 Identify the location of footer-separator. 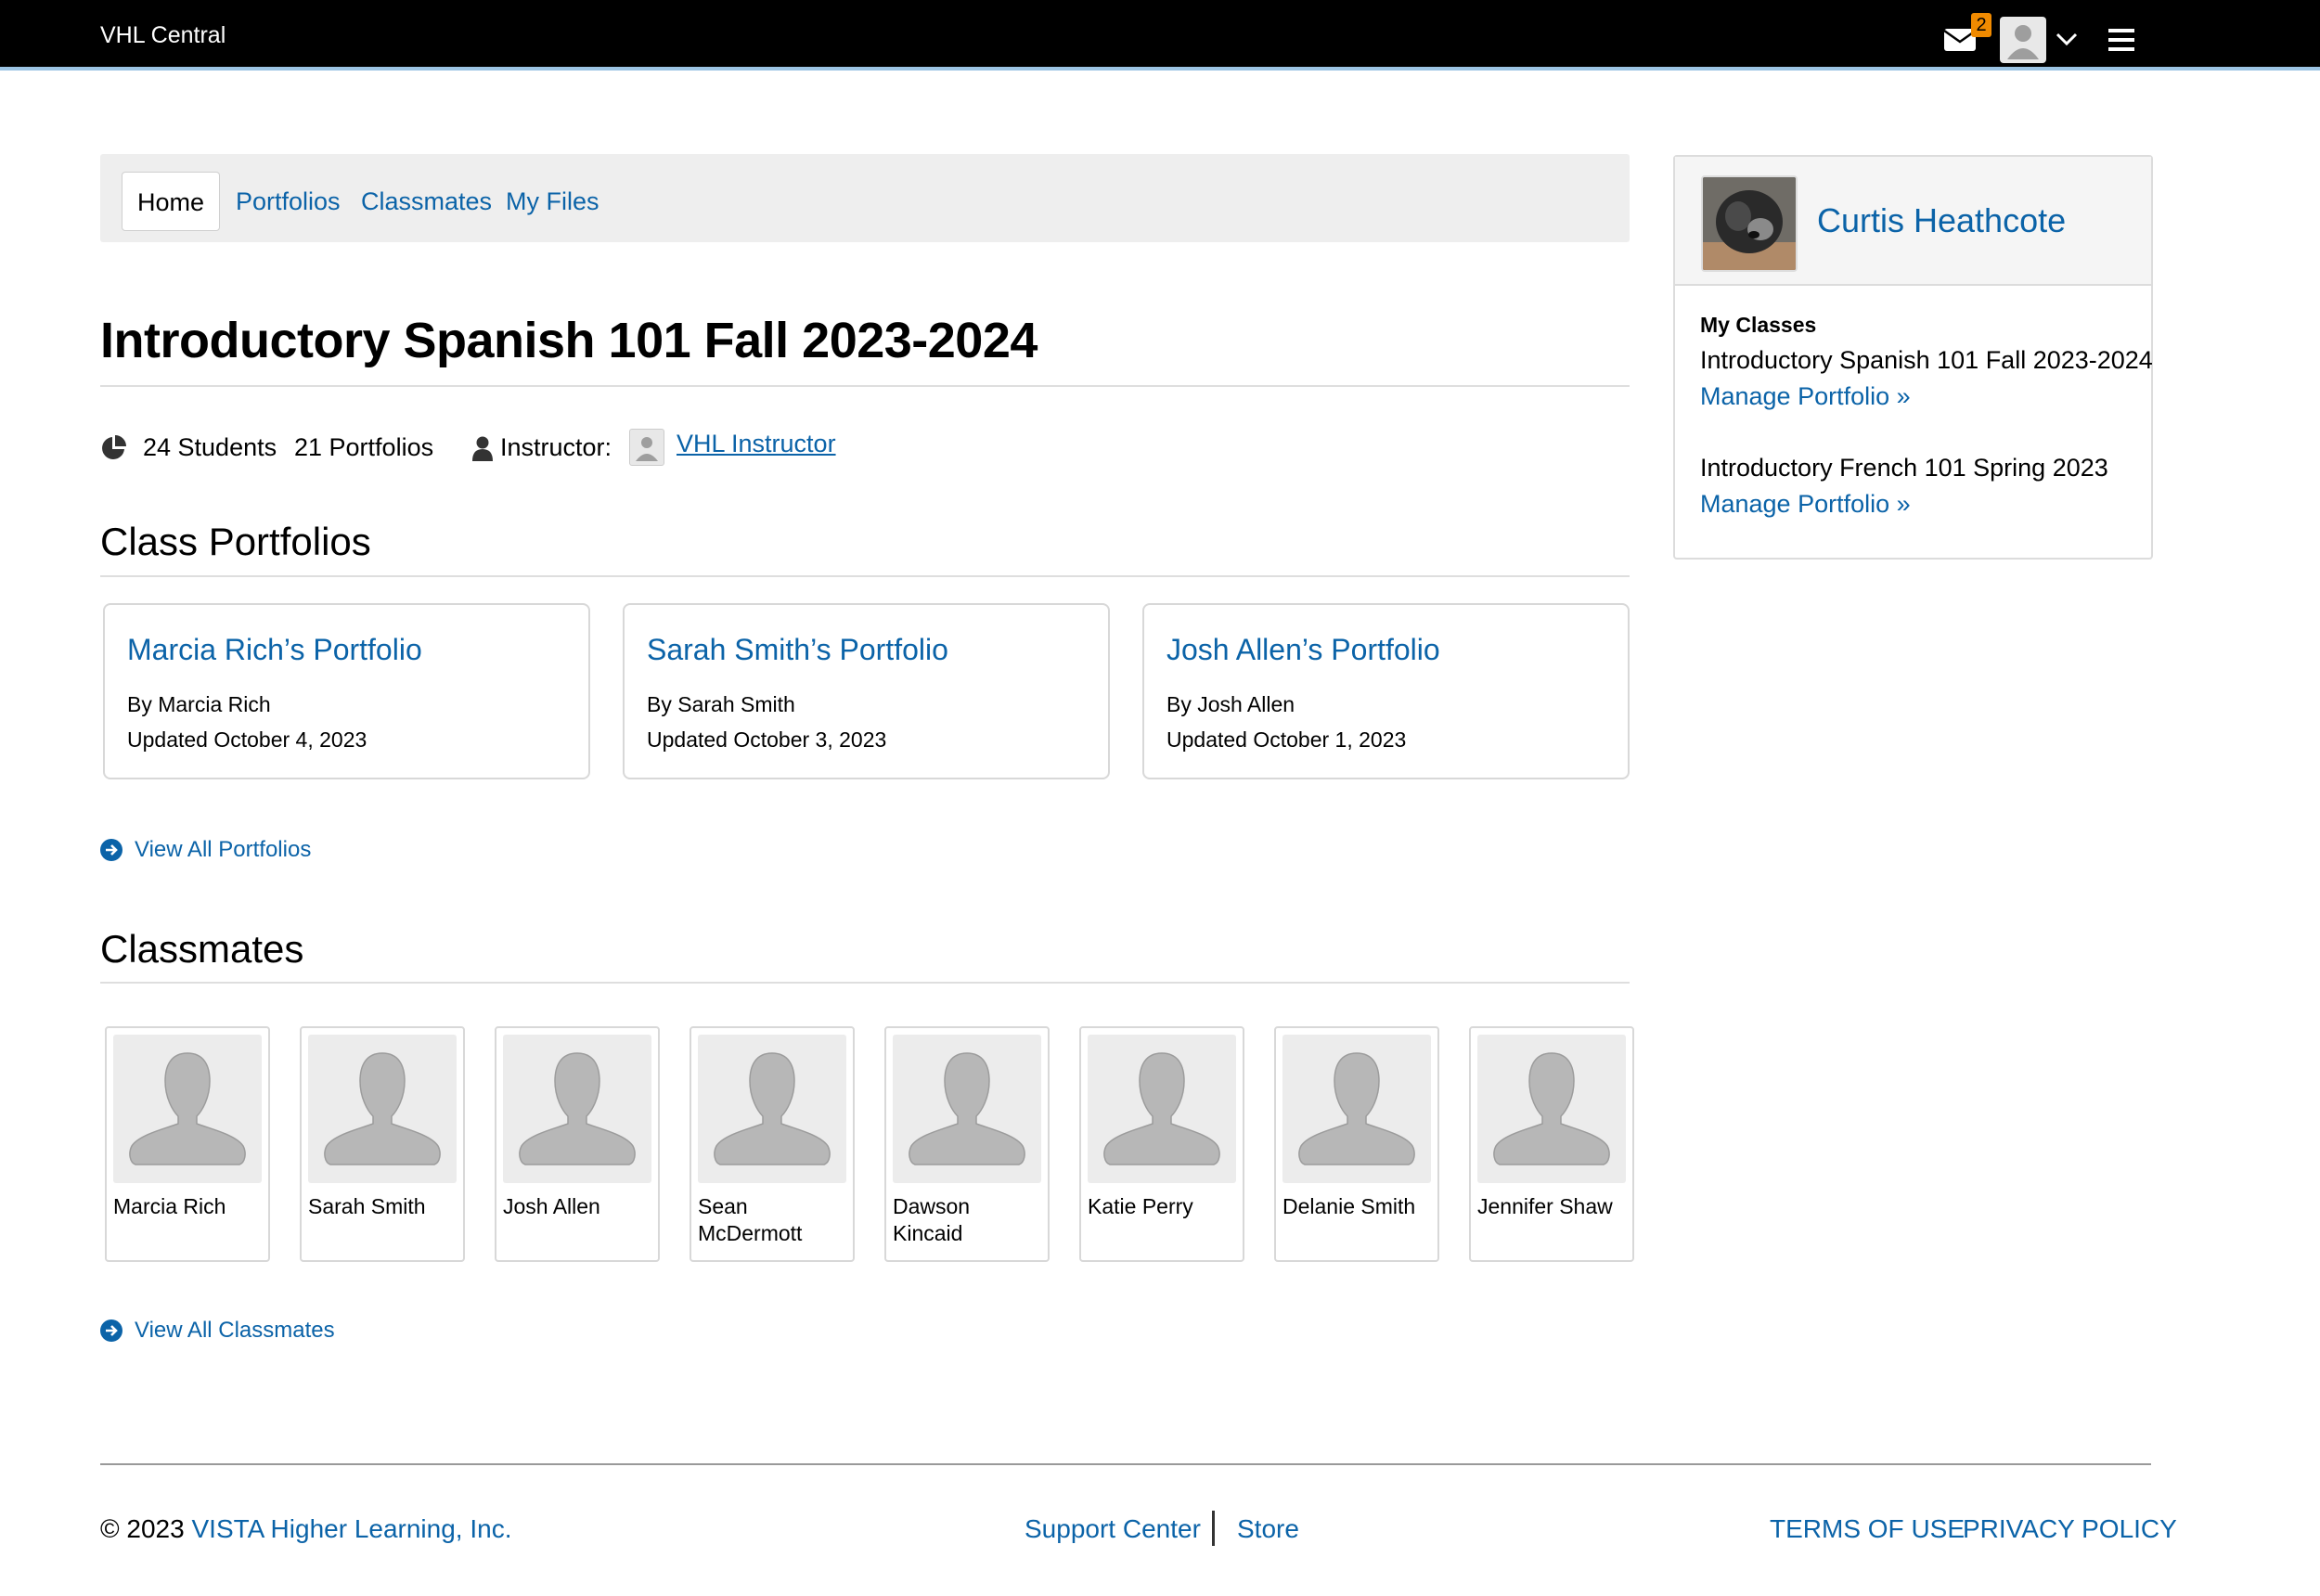
(1214, 1529).